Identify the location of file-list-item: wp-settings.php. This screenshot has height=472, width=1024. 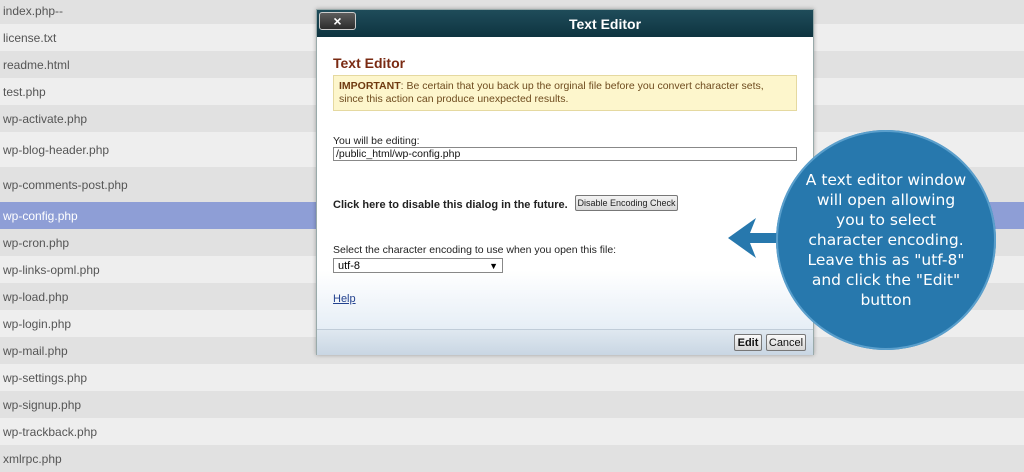
(512, 377).